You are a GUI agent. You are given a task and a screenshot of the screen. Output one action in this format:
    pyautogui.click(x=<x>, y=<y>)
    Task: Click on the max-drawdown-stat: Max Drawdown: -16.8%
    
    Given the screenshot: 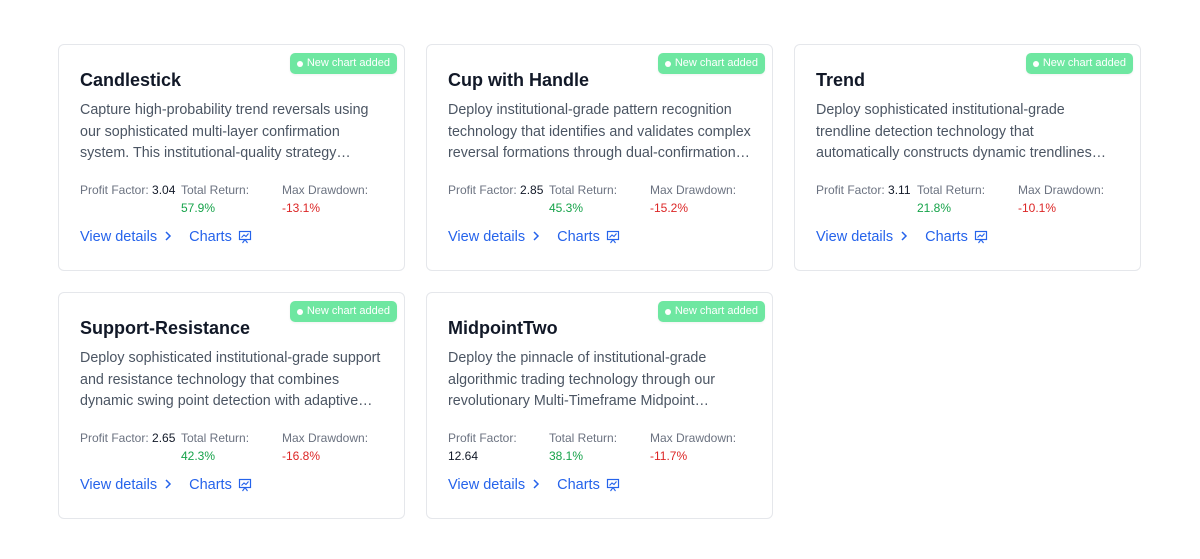 What is the action you would take?
    pyautogui.click(x=337, y=447)
    